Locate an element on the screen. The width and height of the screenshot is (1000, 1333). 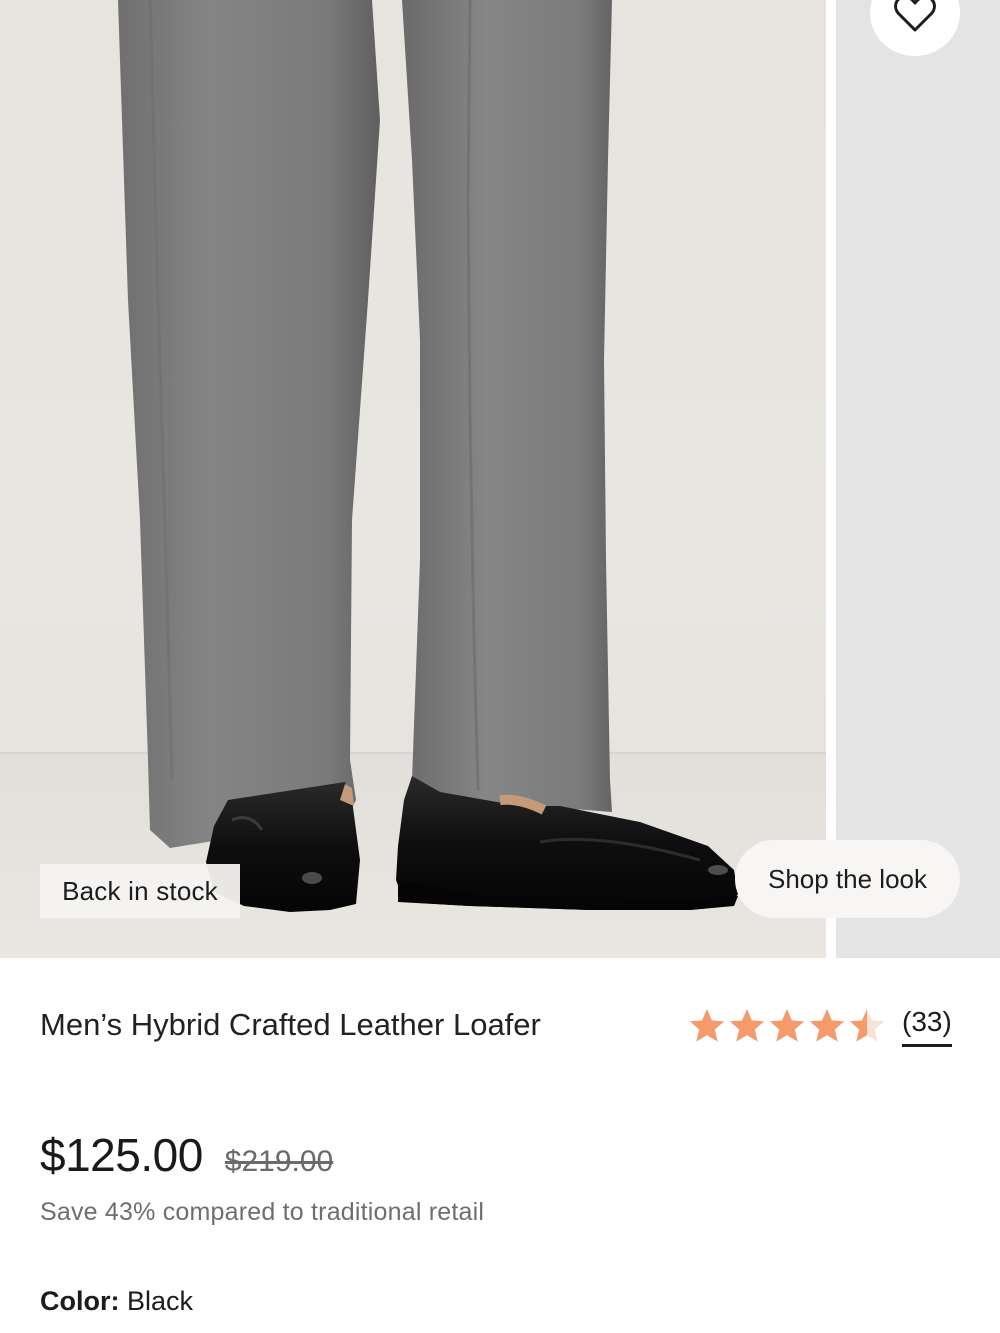
shop-the-look-button: Shop the look is located at coordinates (847, 879).